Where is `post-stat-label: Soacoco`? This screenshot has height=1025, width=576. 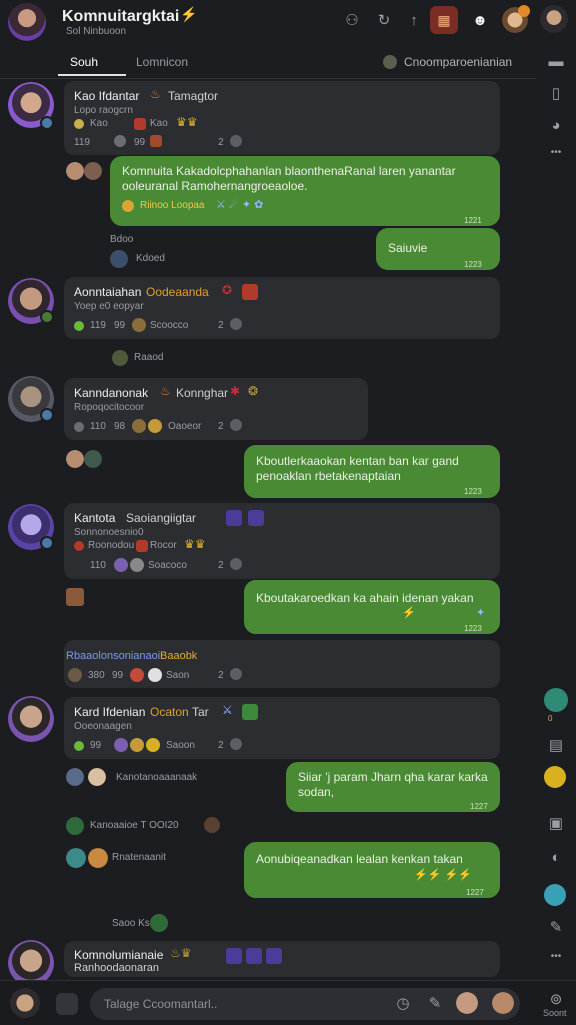 post-stat-label: Soacoco is located at coordinates (167, 565).